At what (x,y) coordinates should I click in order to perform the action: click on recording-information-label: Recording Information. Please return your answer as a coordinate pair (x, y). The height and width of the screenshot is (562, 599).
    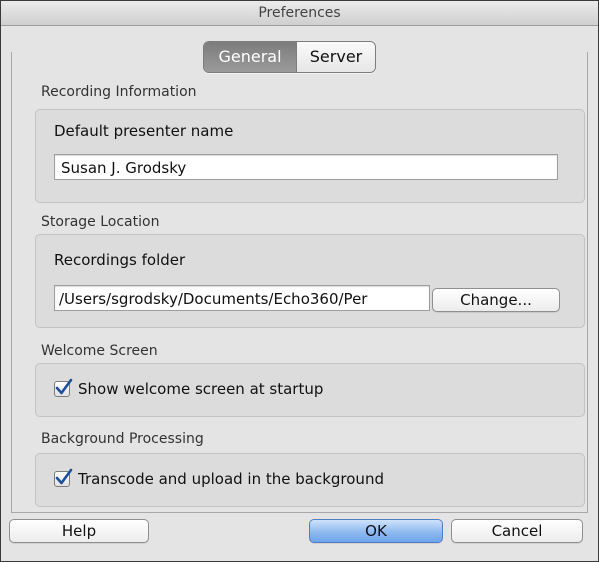
    Looking at the image, I should click on (119, 92).